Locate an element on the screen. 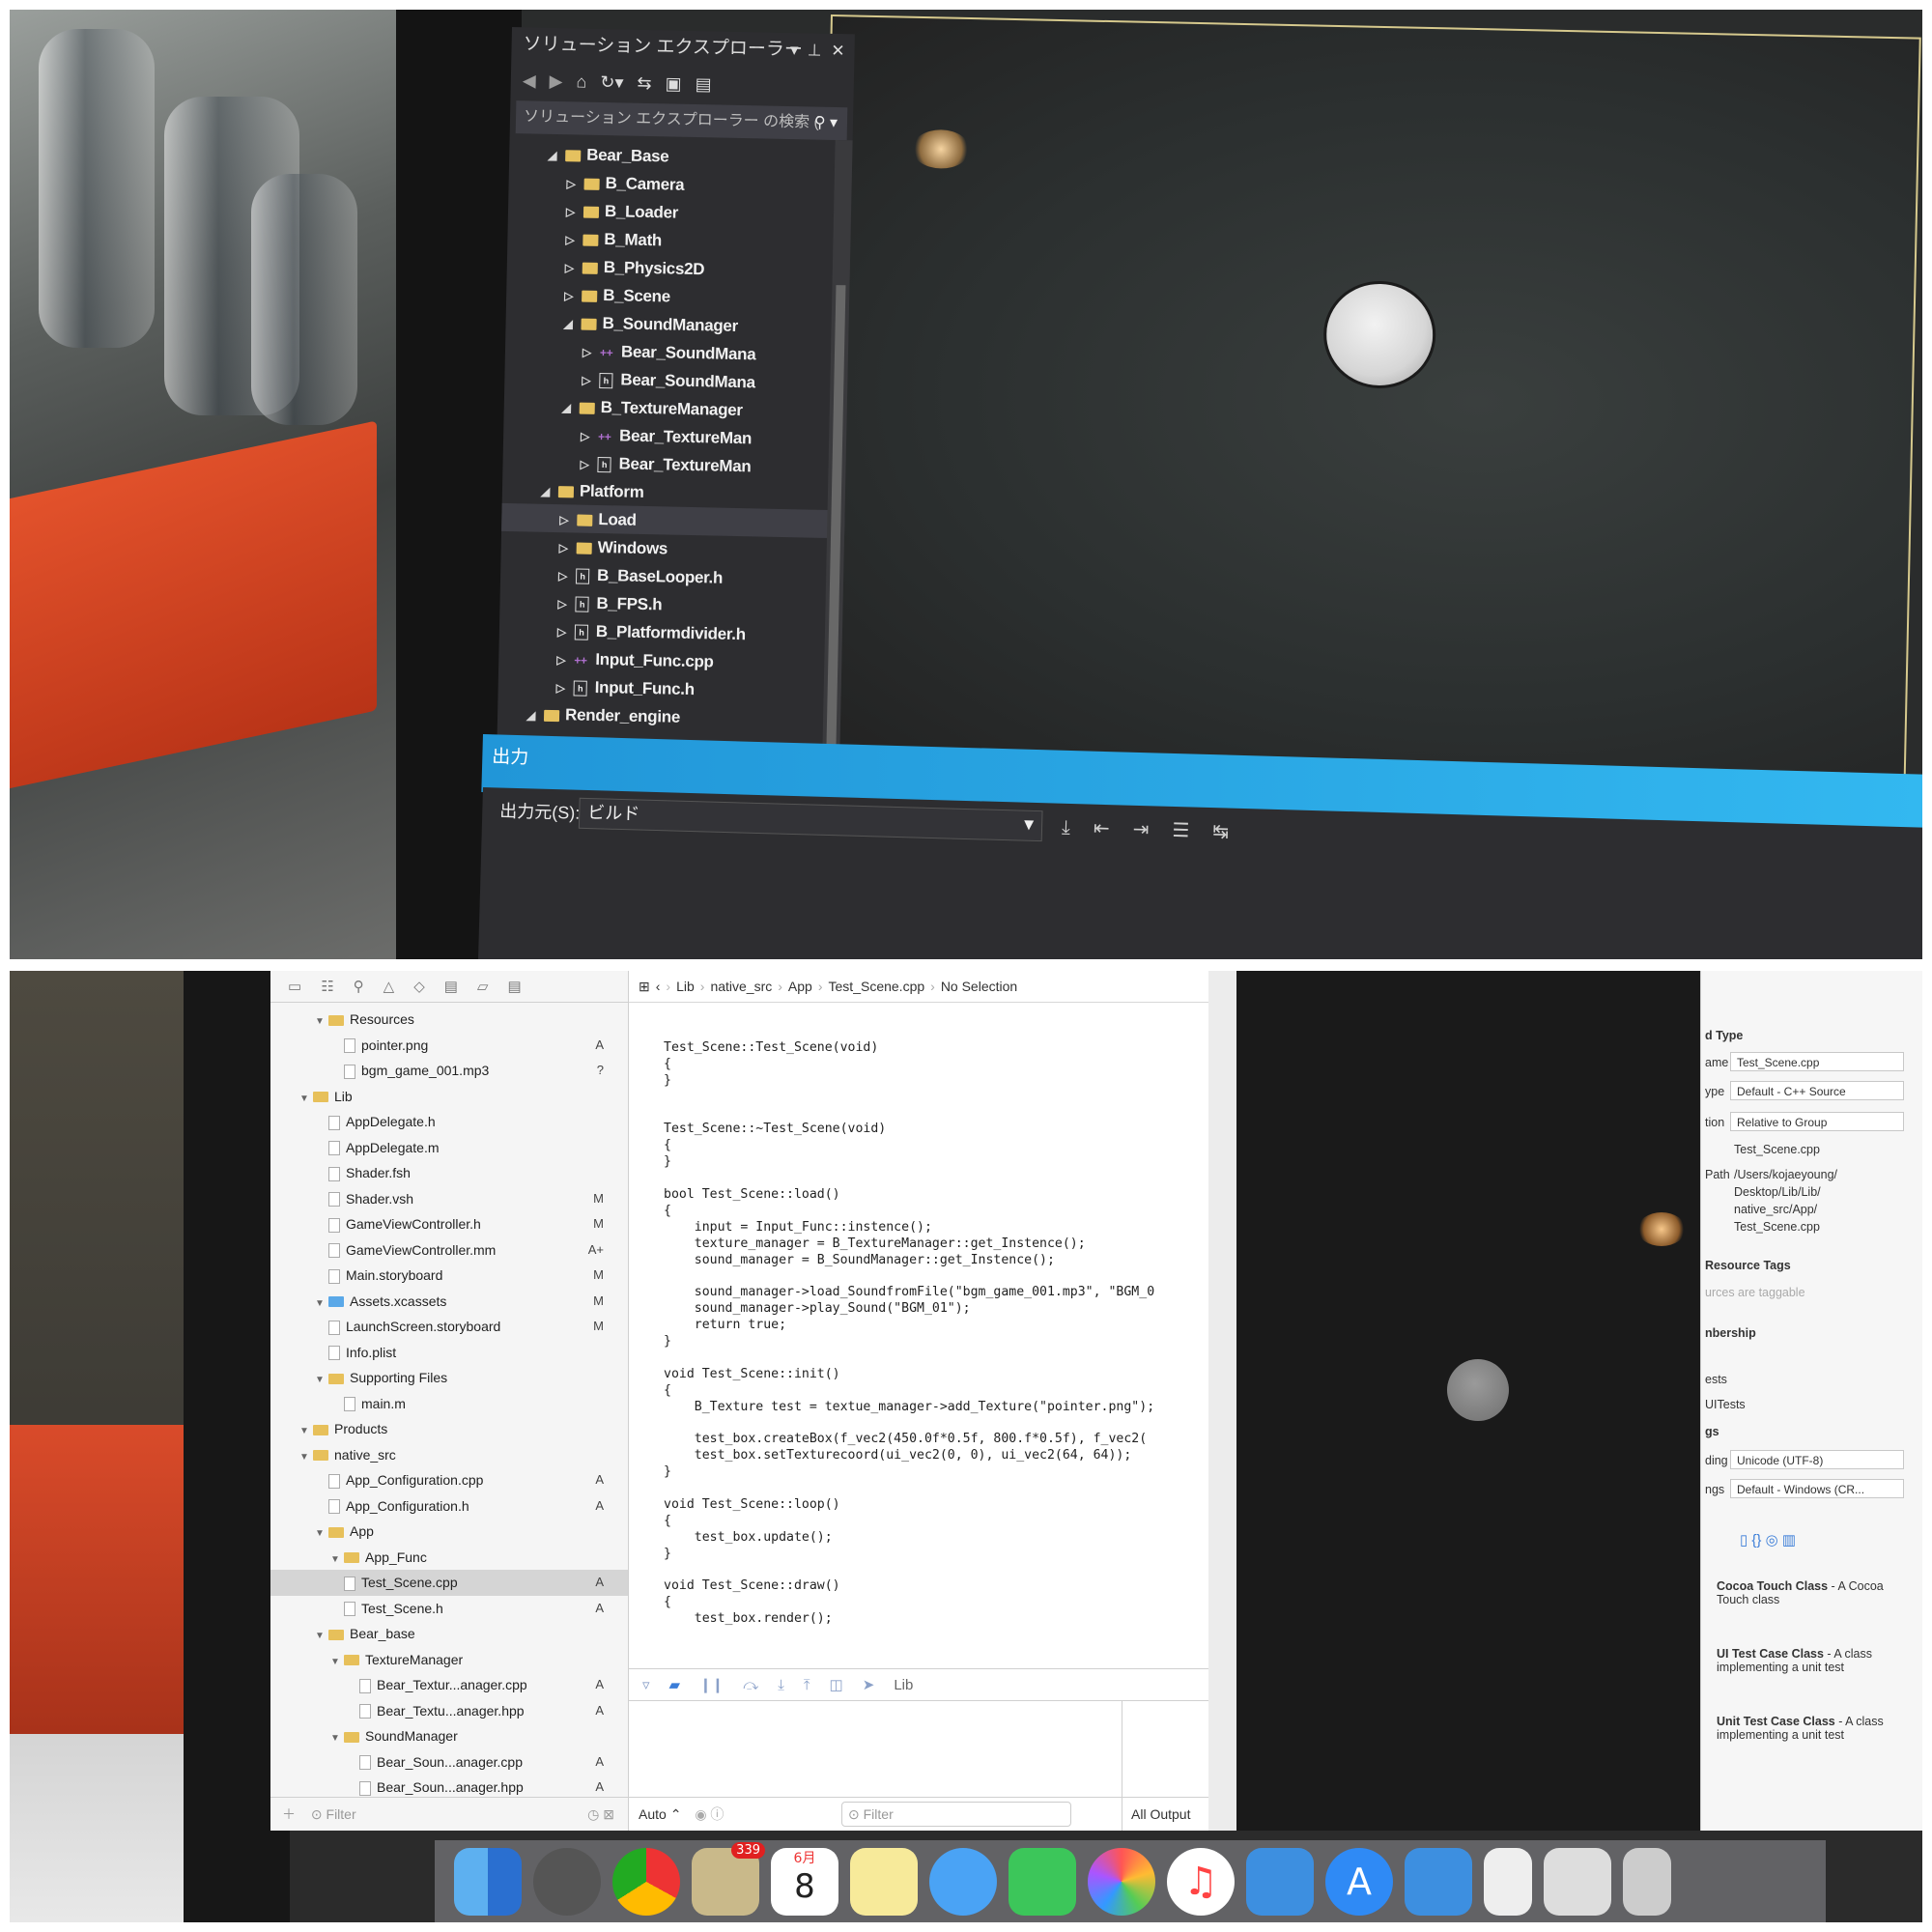 This screenshot has width=1932, height=1932. type-select: Default - C++ Source is located at coordinates (1817, 1090).